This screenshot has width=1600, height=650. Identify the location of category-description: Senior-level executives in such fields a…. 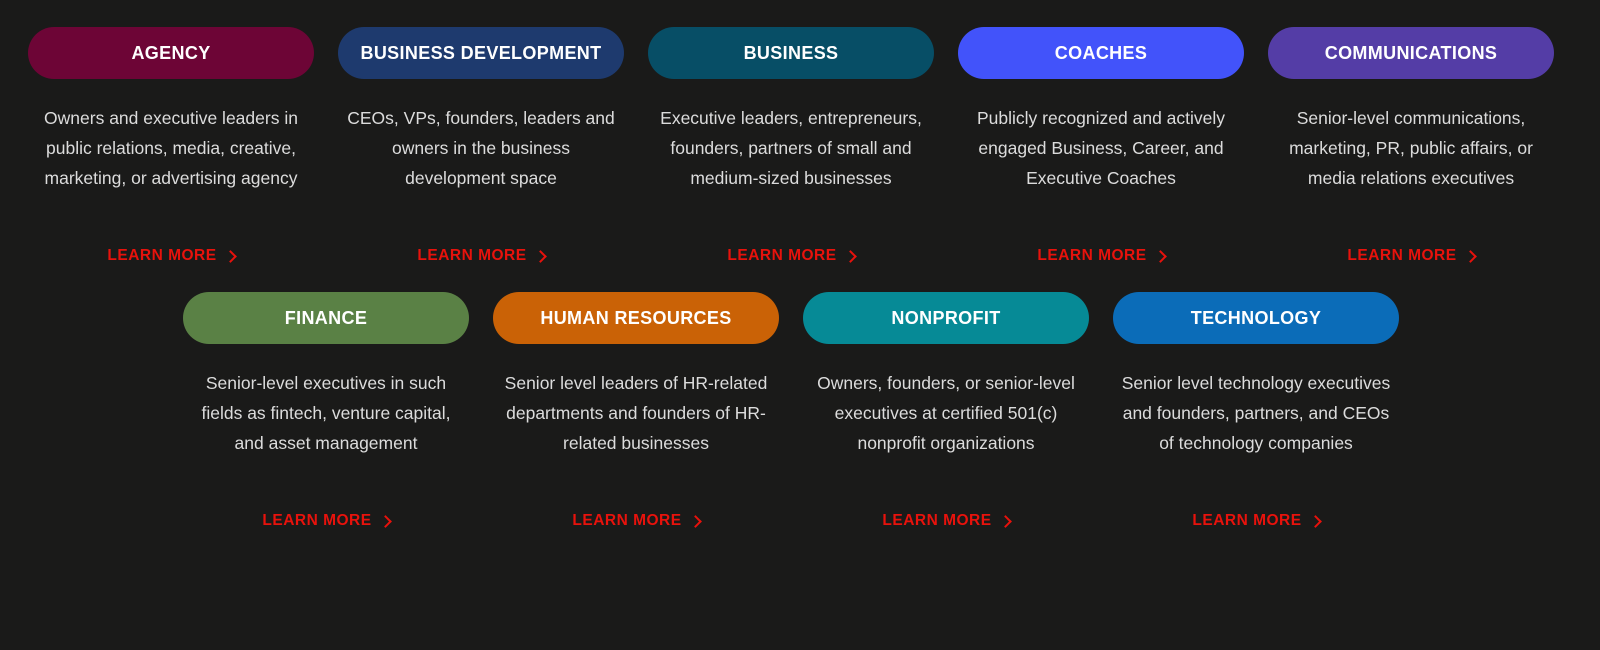
(326, 413).